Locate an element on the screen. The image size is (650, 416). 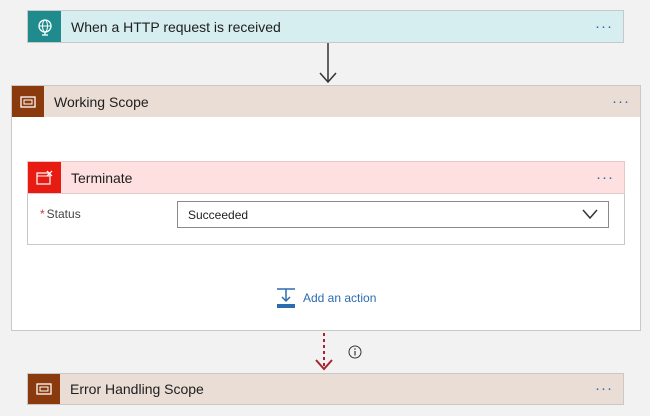
terminate-header: Terminate ··· is located at coordinates (326, 177).